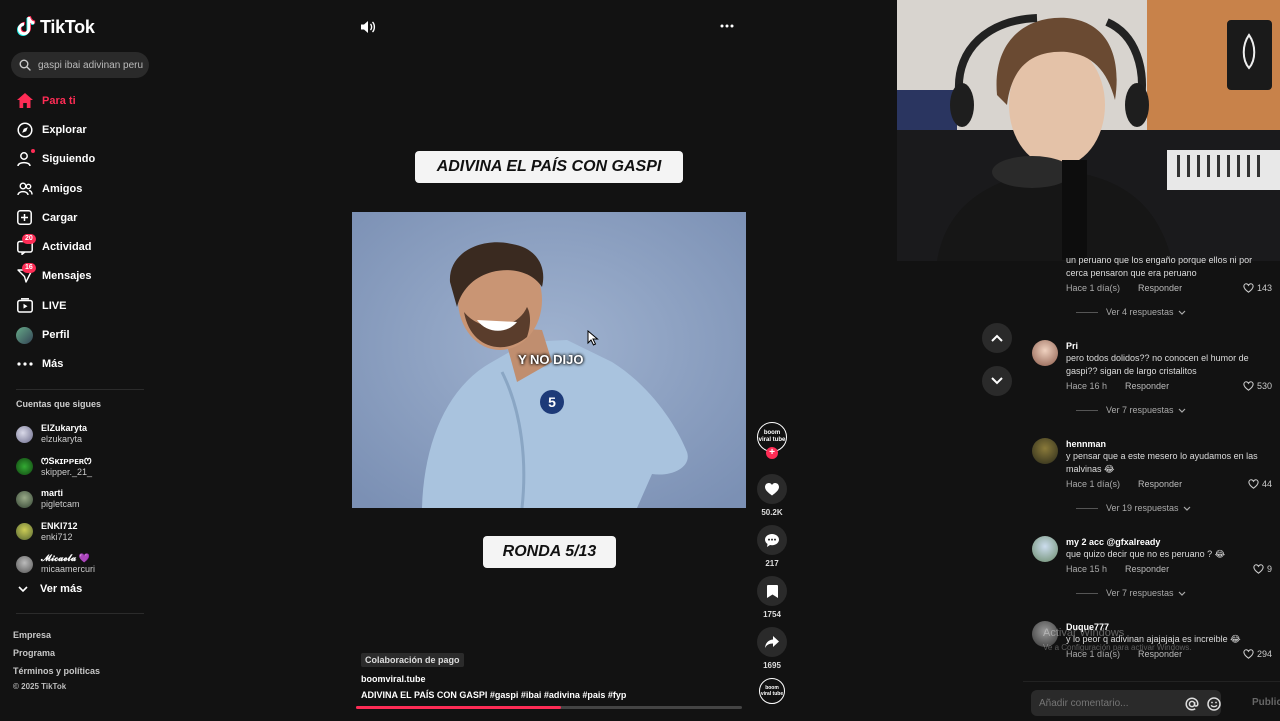  I want to click on activity-badge: 20, so click(29, 238).